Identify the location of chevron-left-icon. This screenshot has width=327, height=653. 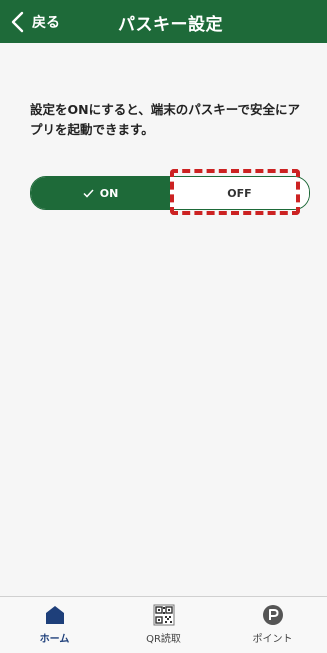
(17, 22).